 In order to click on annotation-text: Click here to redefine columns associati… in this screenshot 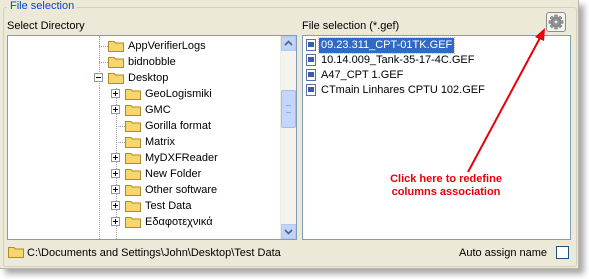, I will do `click(446, 185)`.